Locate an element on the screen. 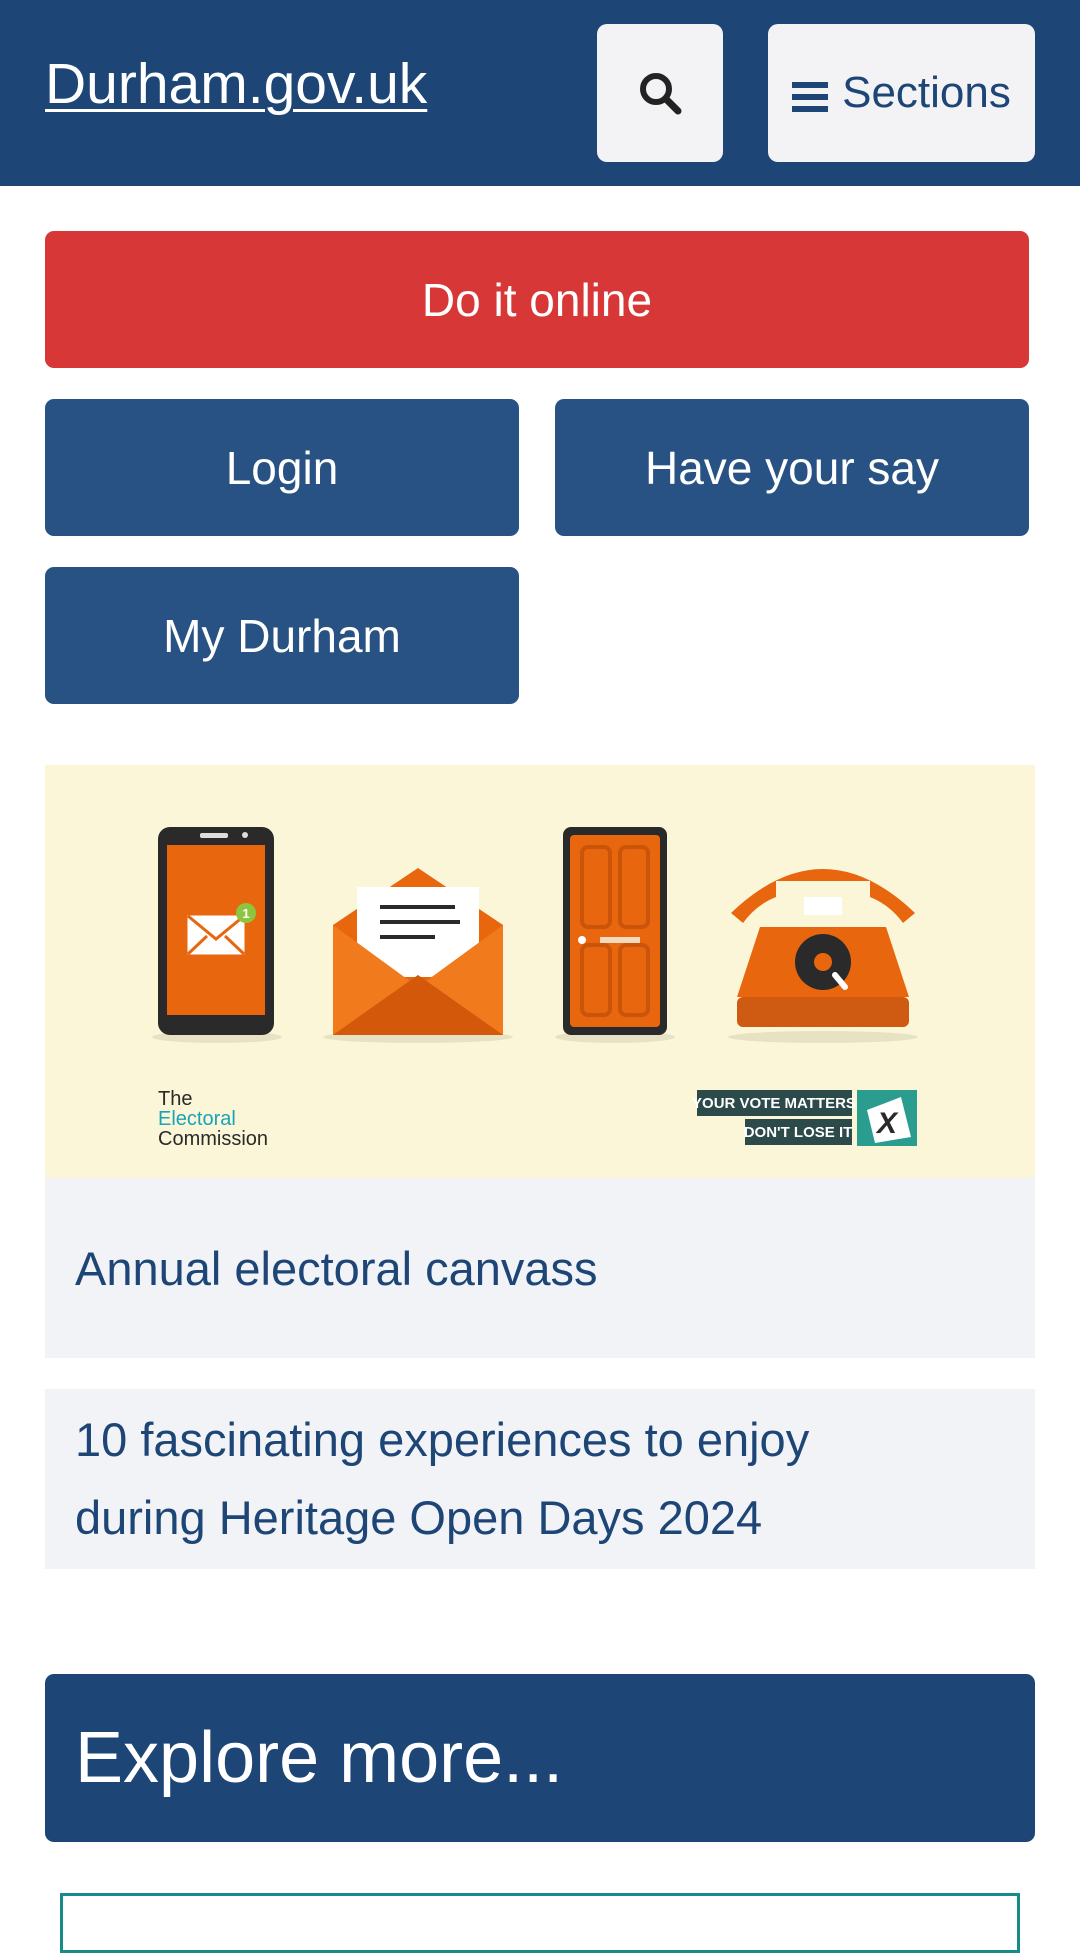  news-card-title-line2: during Heritage Open Days 2024 is located at coordinates (419, 1517).